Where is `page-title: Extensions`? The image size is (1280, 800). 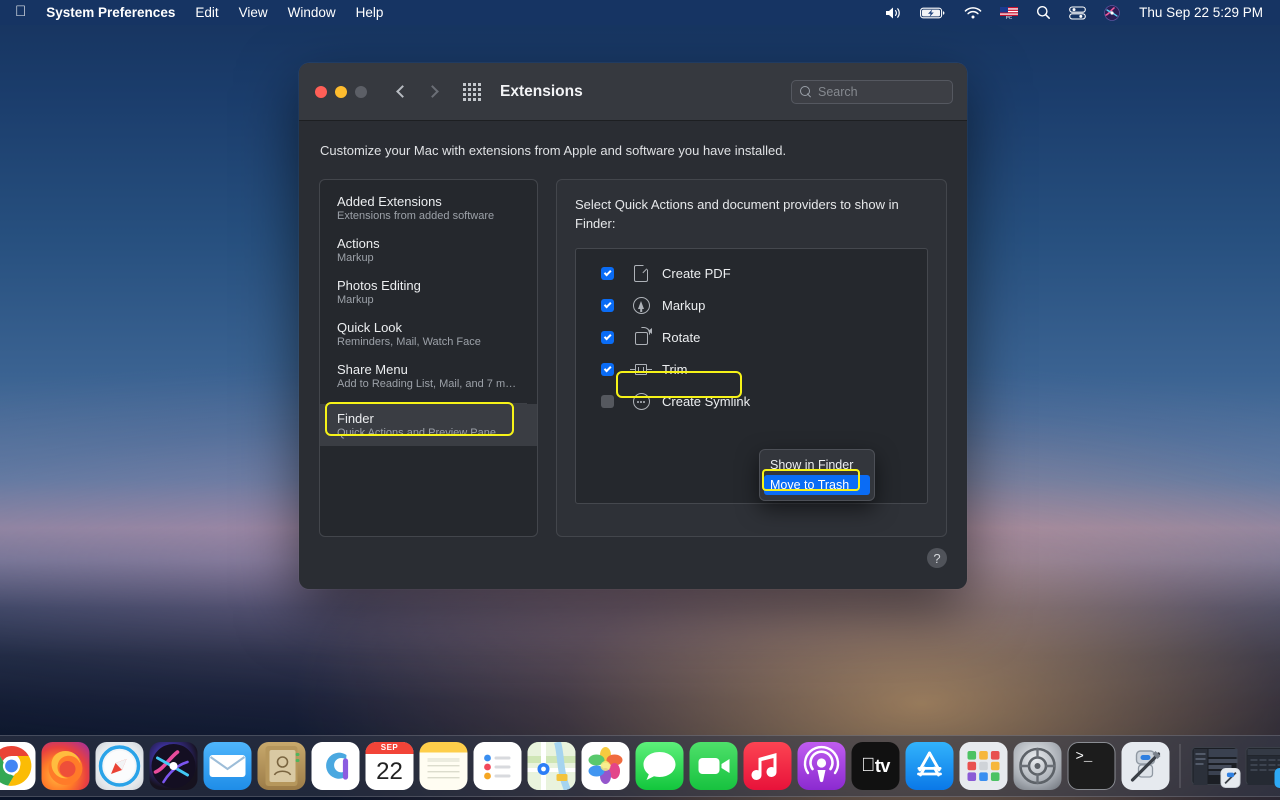
page-title: Extensions is located at coordinates (541, 91).